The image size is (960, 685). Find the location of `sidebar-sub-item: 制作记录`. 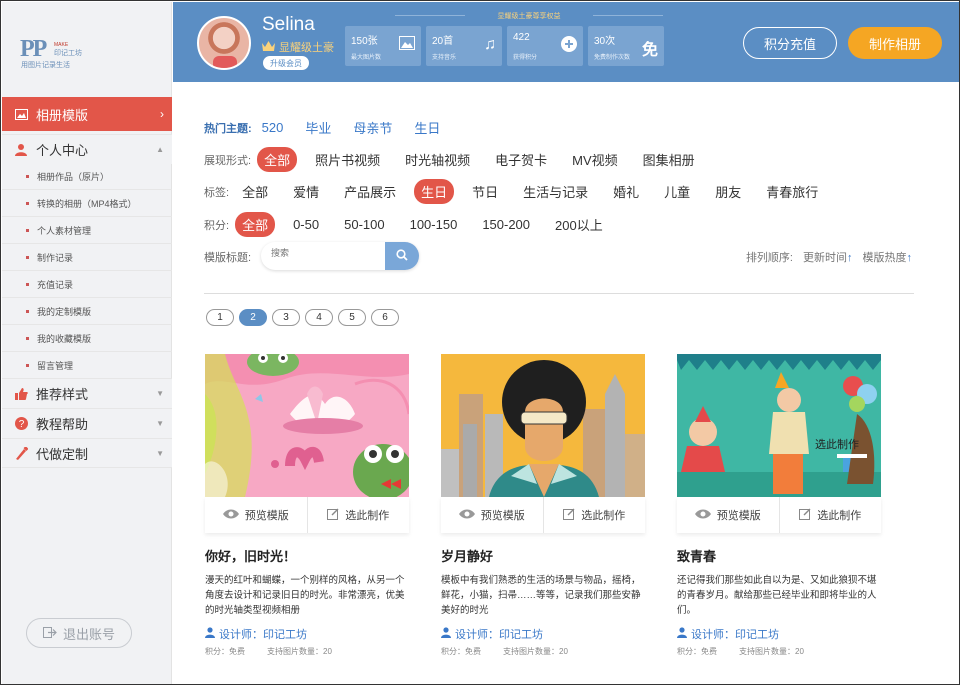

sidebar-sub-item: 制作记录 is located at coordinates (87, 257).